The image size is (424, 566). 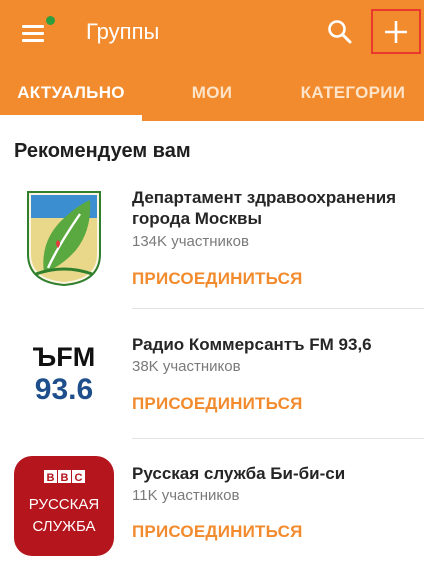 I want to click on logo-line-1: РУССКАЯ, so click(x=64, y=504).